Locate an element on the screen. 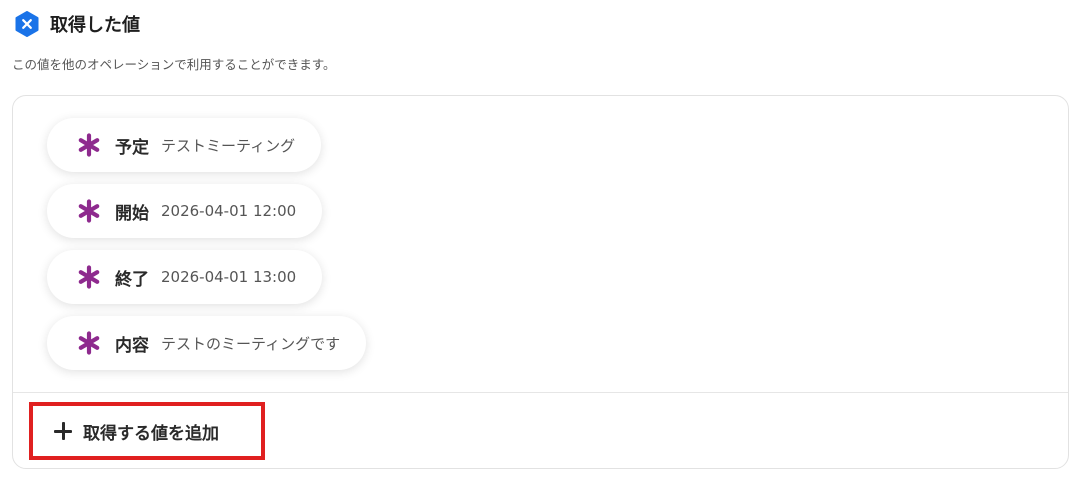 The image size is (1087, 487). add-value-label: 取得する値を追加 is located at coordinates (151, 433).